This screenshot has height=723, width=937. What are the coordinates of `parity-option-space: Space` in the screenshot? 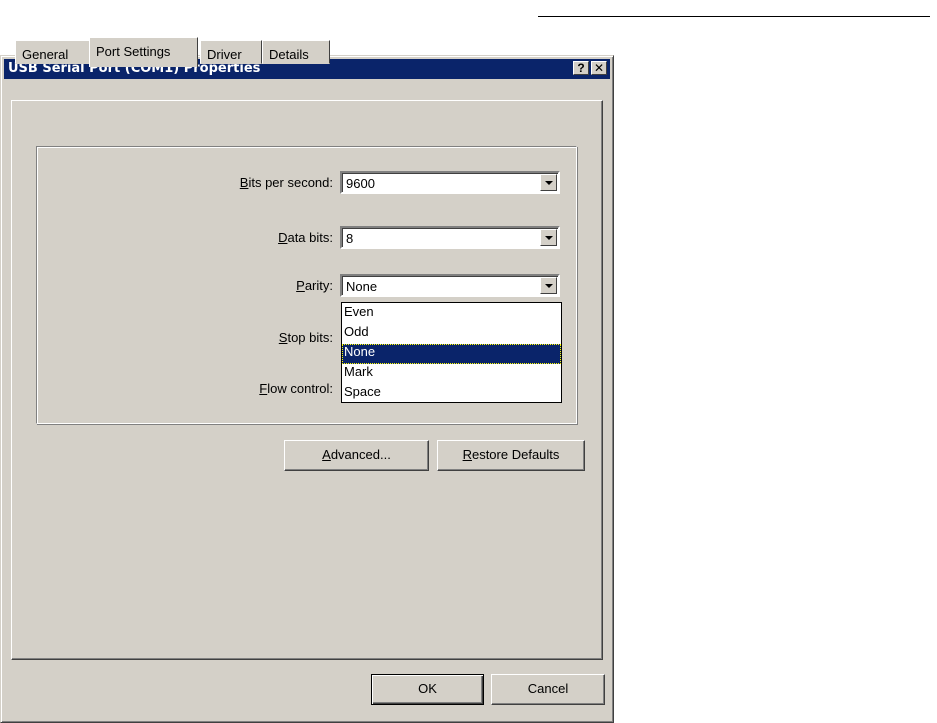 It's located at (451, 394).